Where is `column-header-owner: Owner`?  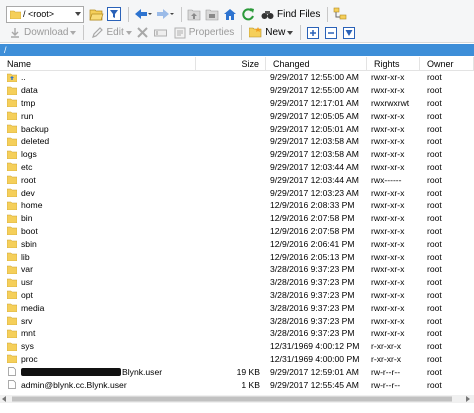
column-header-owner: Owner is located at coordinates (447, 63).